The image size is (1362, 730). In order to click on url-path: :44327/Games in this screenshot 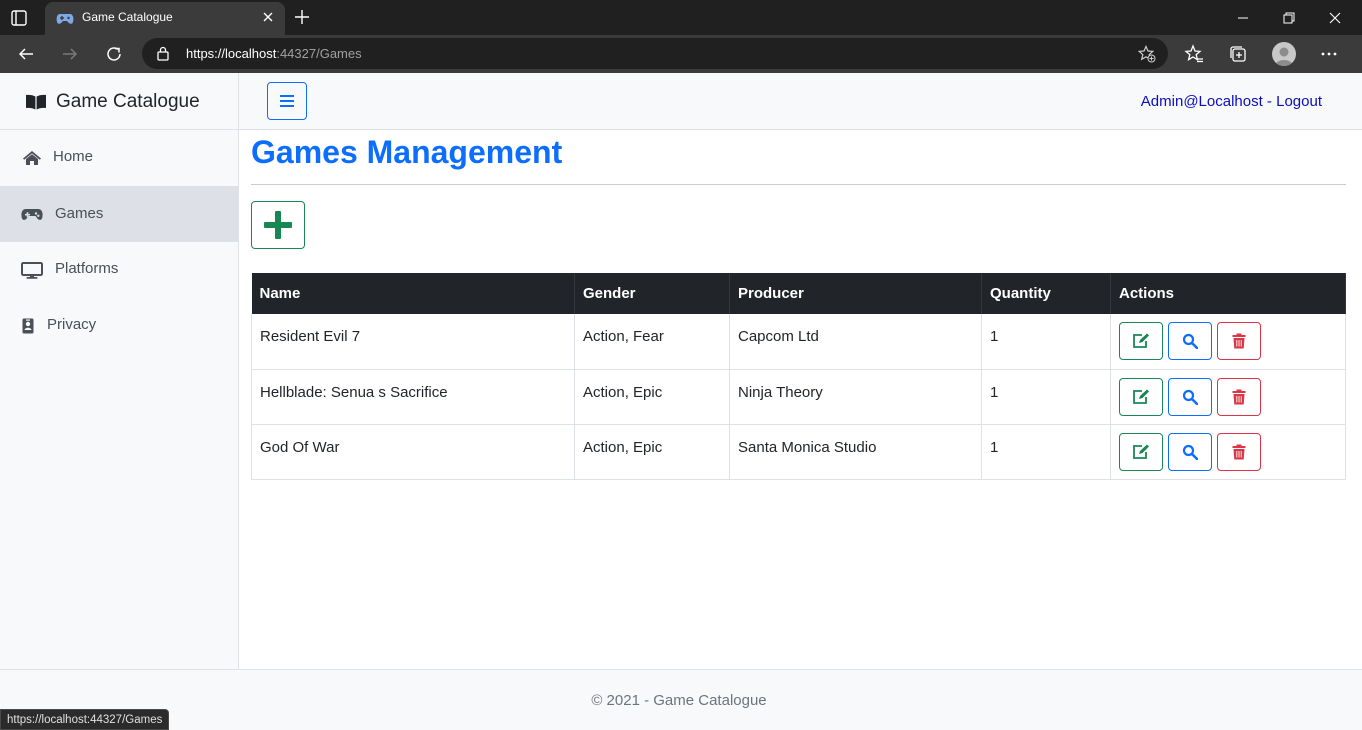, I will do `click(319, 53)`.